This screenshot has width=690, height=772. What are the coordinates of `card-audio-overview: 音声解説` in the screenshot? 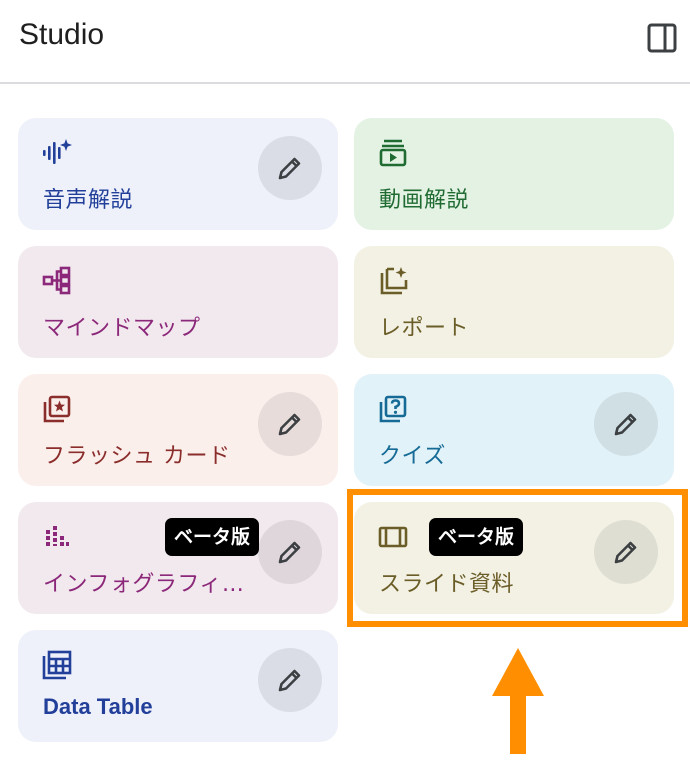 It's located at (178, 174).